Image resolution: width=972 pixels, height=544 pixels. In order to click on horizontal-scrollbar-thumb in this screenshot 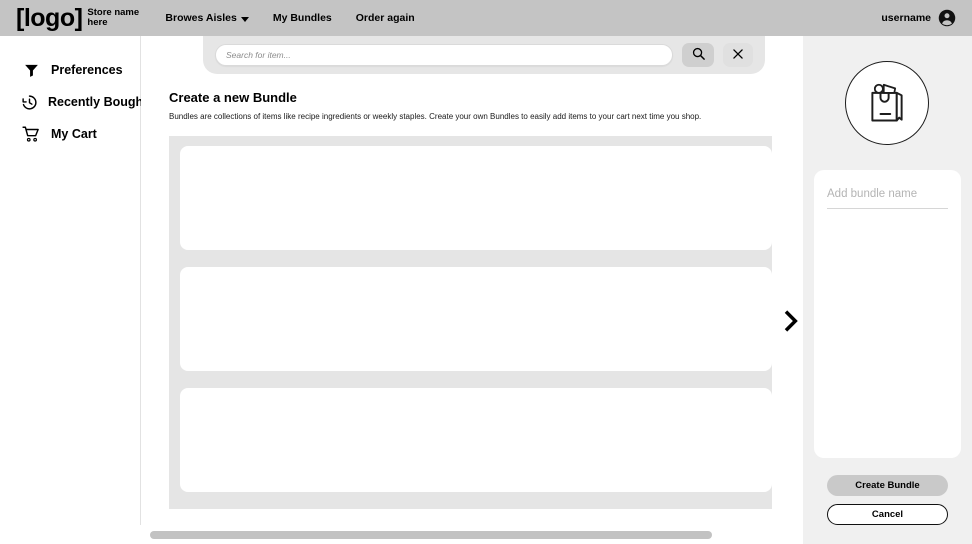, I will do `click(431, 535)`.